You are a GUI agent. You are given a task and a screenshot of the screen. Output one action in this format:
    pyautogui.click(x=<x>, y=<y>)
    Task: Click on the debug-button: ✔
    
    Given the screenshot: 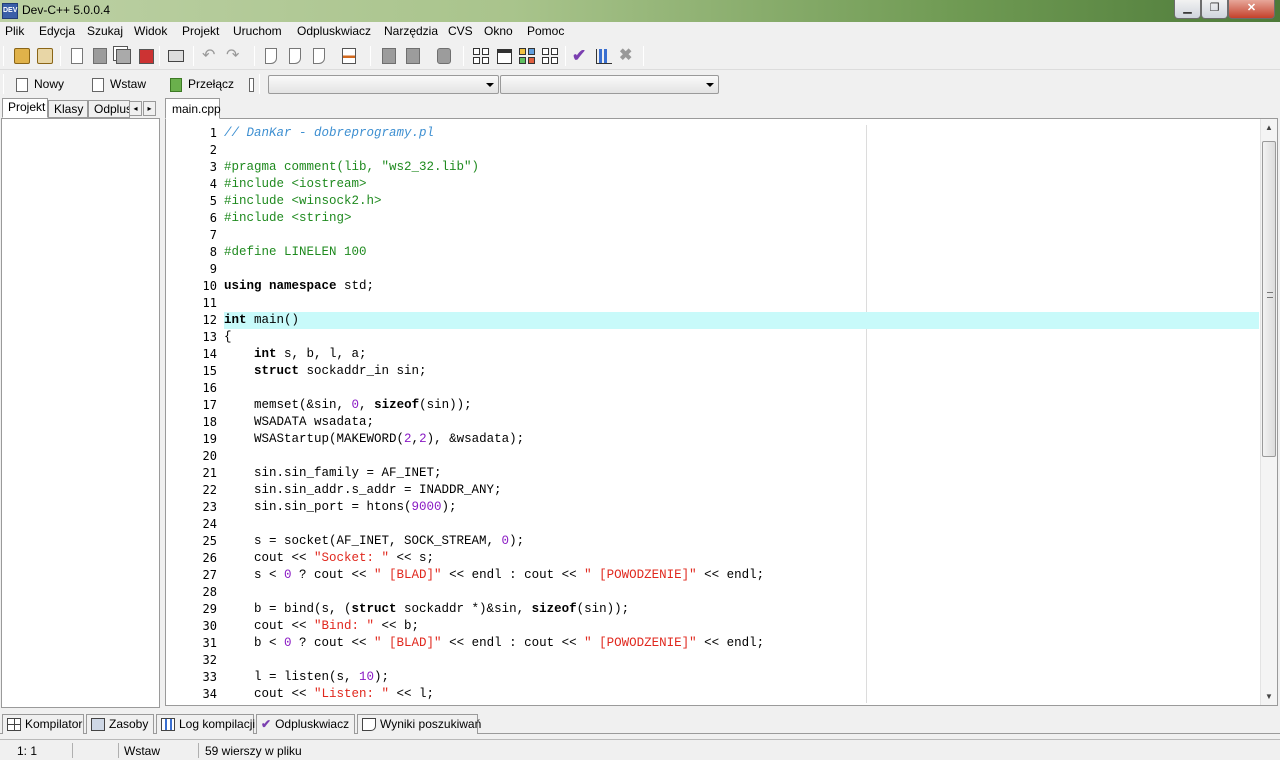 What is the action you would take?
    pyautogui.click(x=581, y=56)
    